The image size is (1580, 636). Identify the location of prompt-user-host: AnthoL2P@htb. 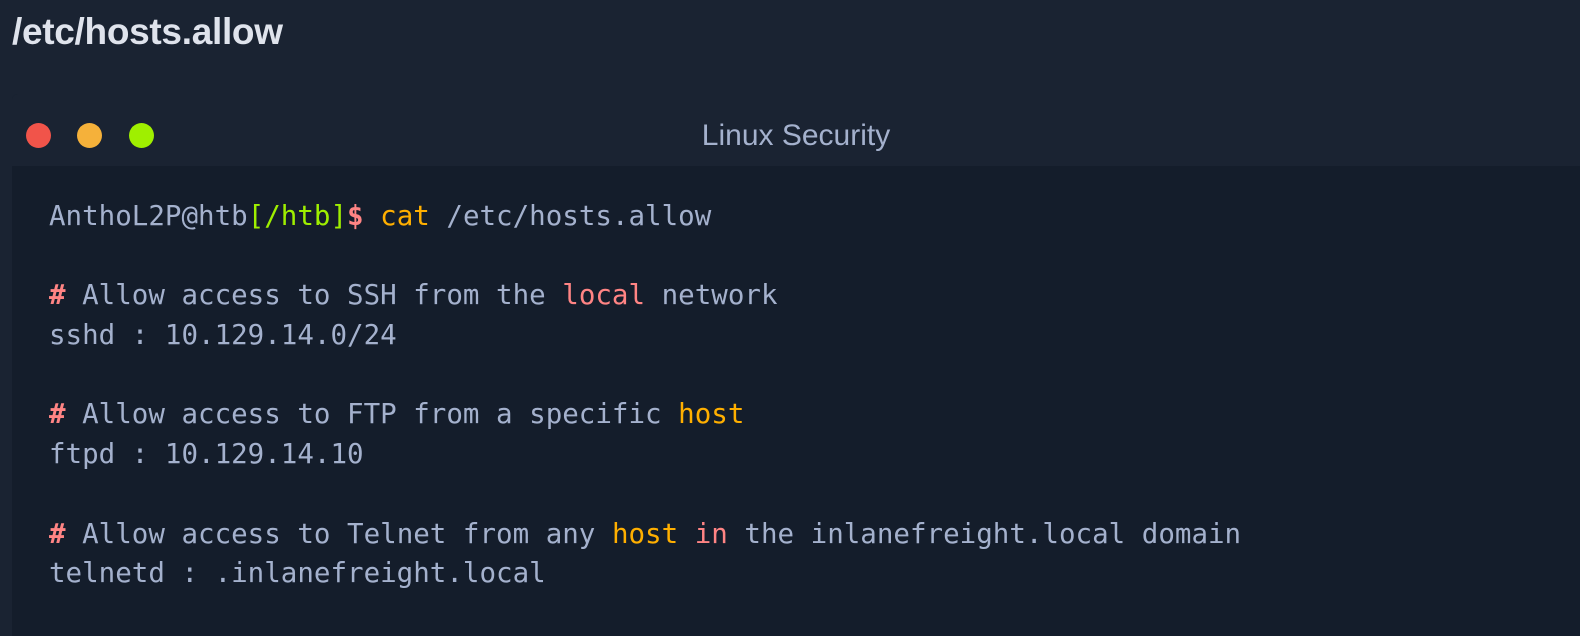
(148, 216).